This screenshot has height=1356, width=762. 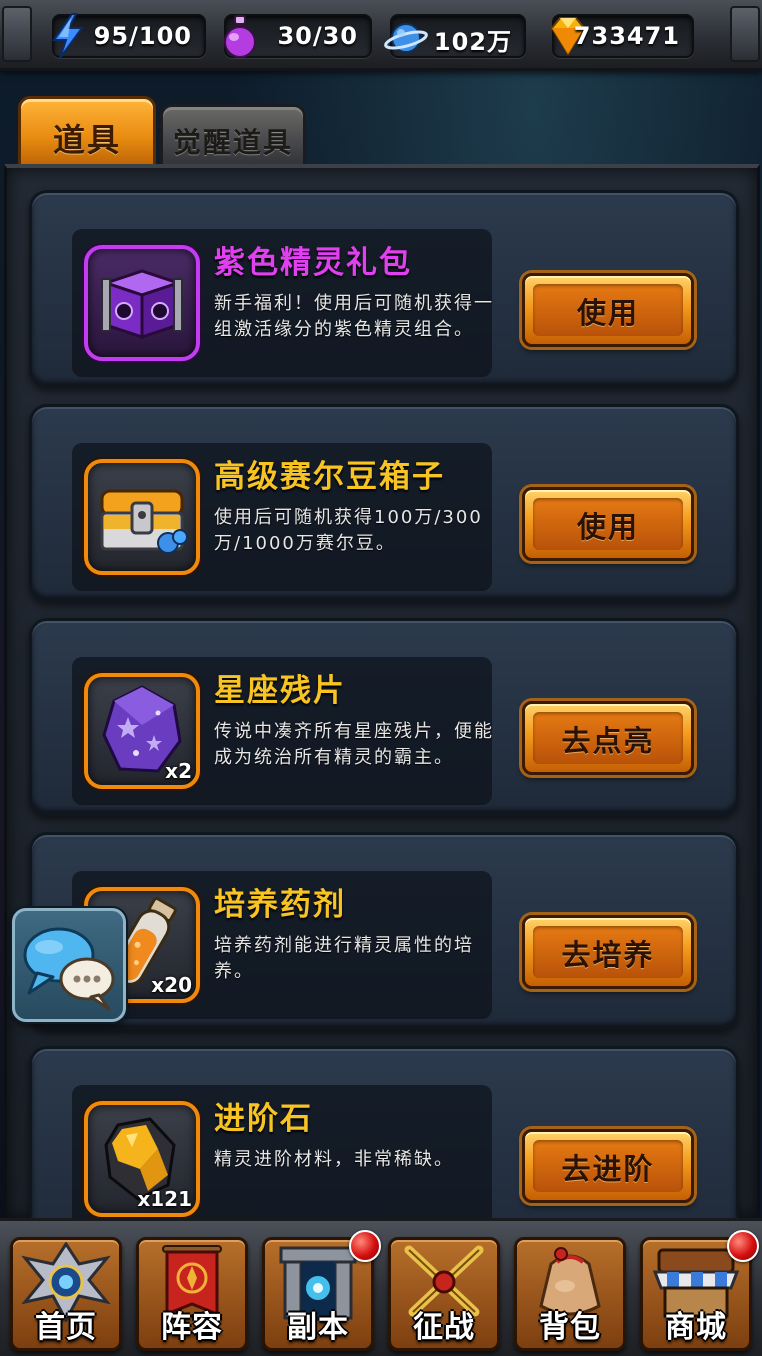 What do you see at coordinates (406, 38) in the screenshot?
I see `planet-icon` at bounding box center [406, 38].